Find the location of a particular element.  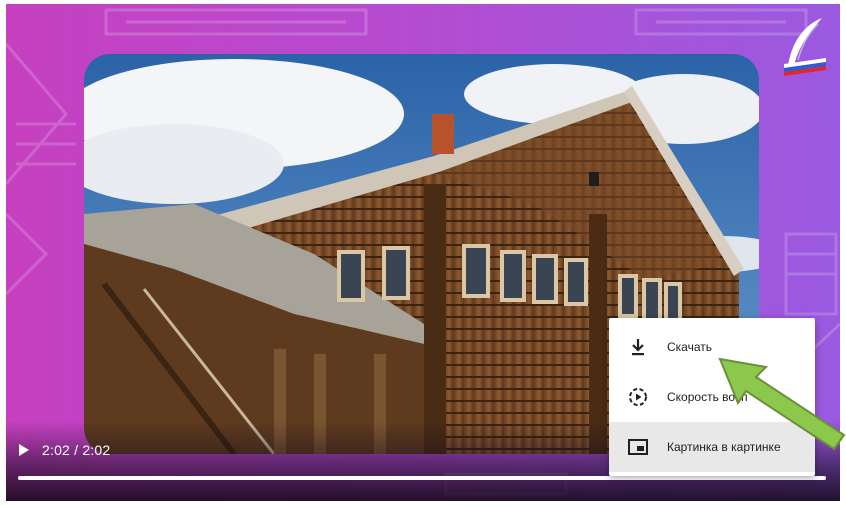

progress-bar is located at coordinates (422, 478).